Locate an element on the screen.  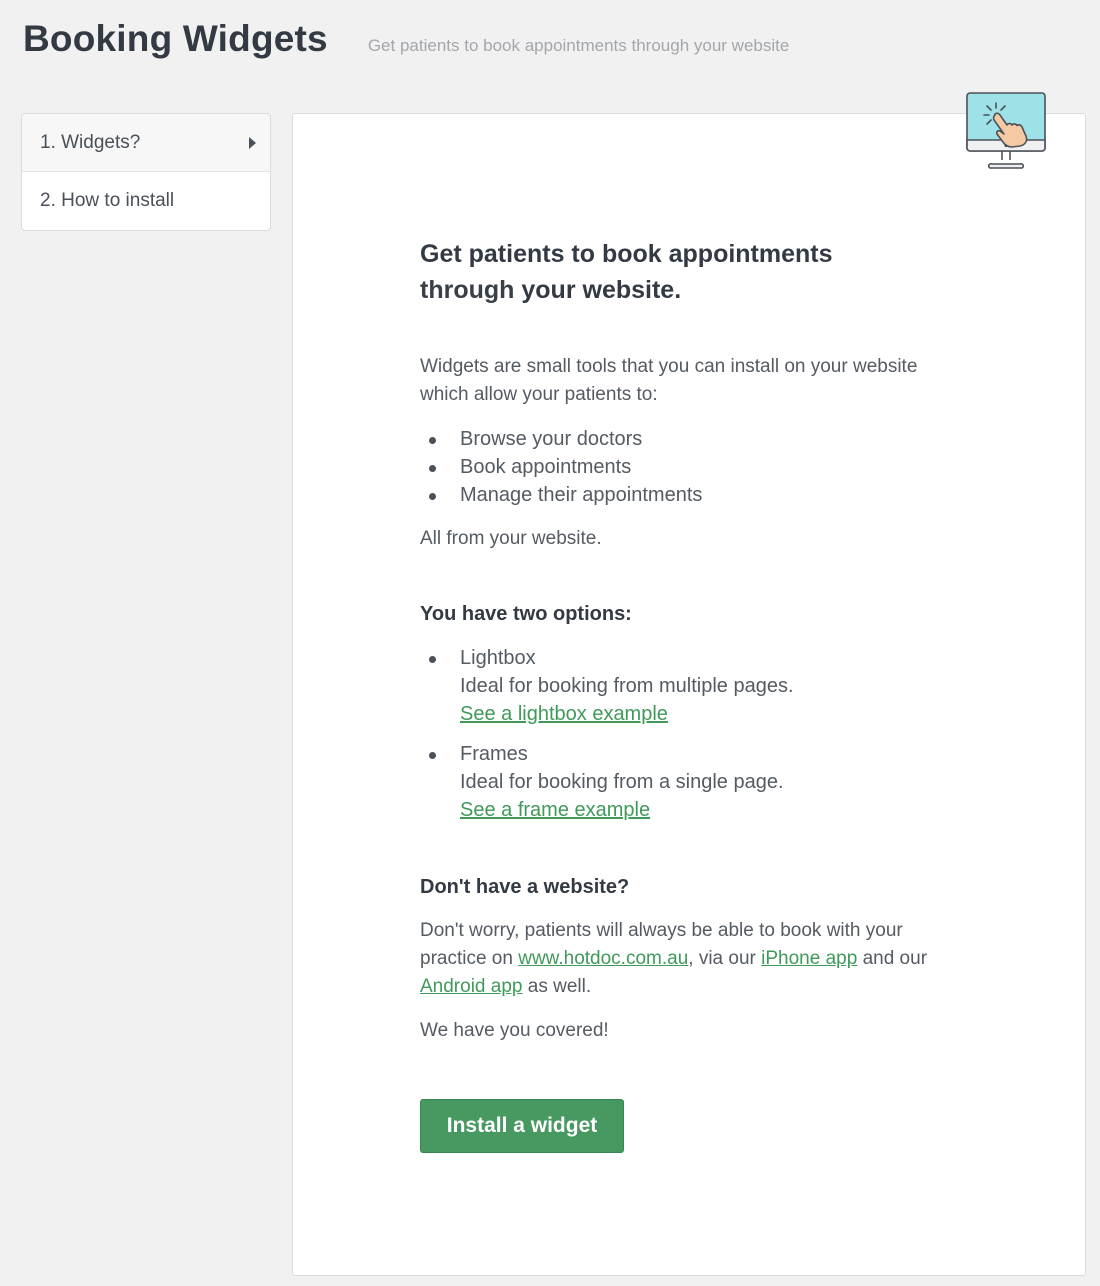
iphone-app-link: iPhone app is located at coordinates (809, 958).